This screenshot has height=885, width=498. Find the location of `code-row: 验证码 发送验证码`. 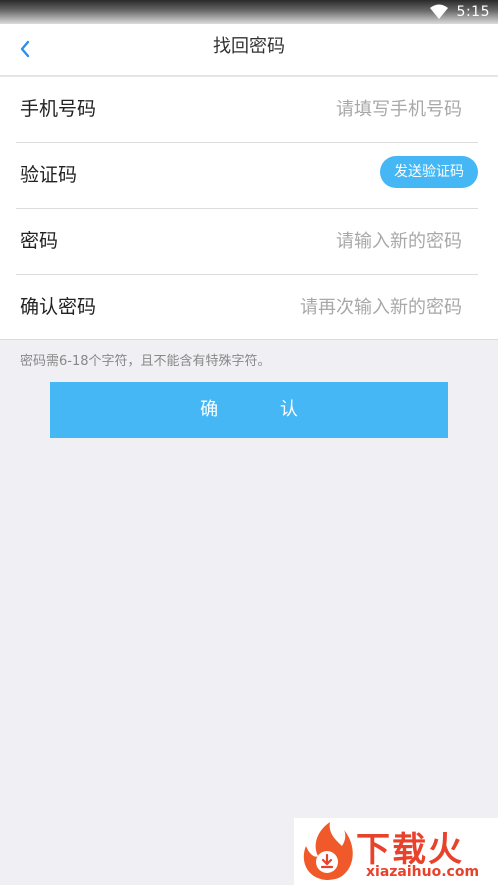

code-row: 验证码 发送验证码 is located at coordinates (247, 176).